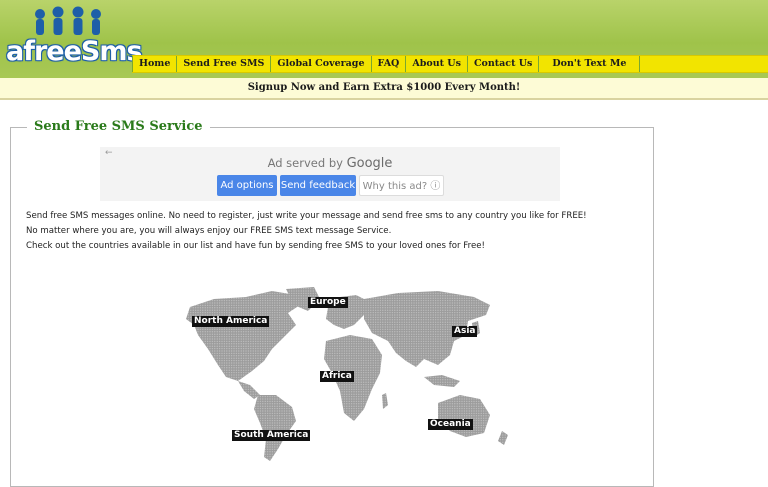 This screenshot has width=768, height=487. I want to click on indonesia-shape, so click(442, 381).